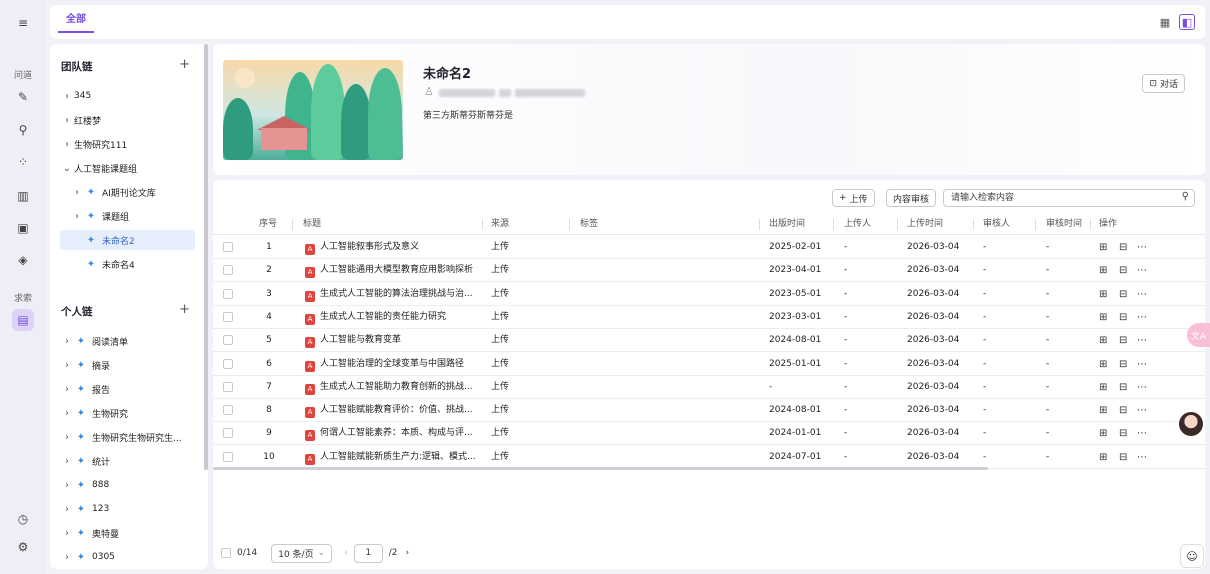  What do you see at coordinates (500, 224) in the screenshot?
I see `col-source: 来源` at bounding box center [500, 224].